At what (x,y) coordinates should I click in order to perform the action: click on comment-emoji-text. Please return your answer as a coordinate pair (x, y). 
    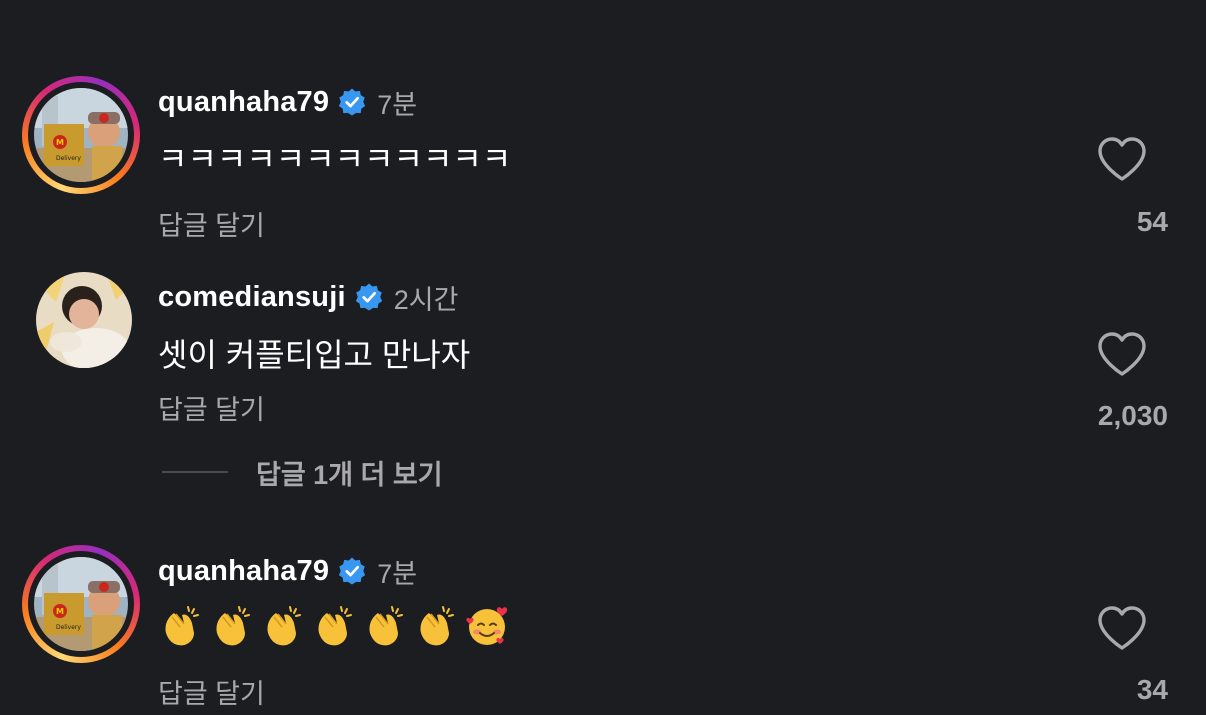
    Looking at the image, I should click on (334, 626).